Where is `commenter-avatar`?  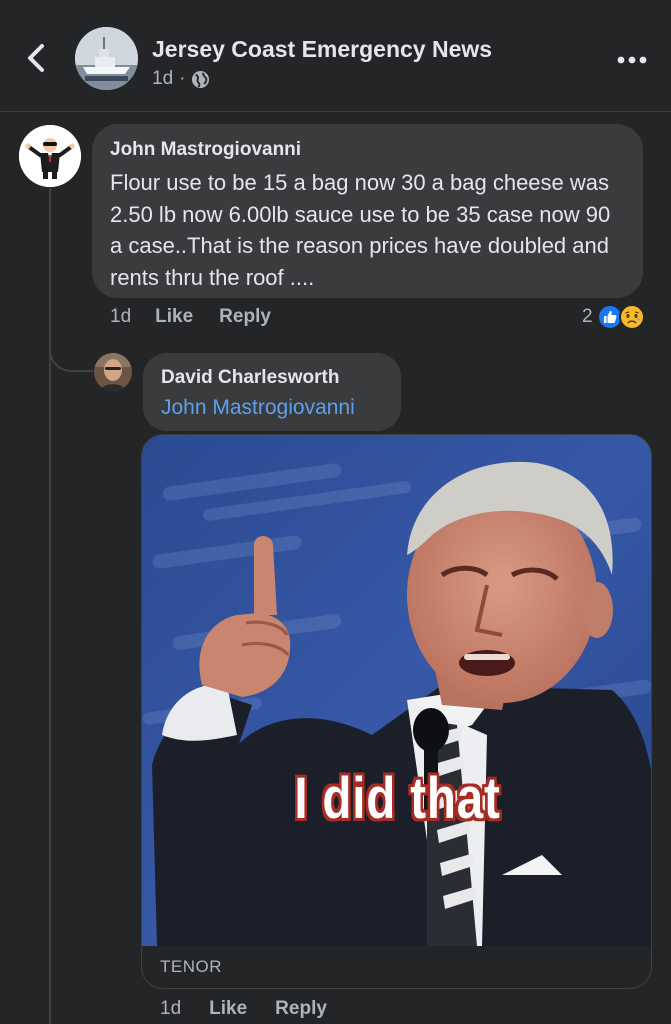
commenter-avatar is located at coordinates (50, 156).